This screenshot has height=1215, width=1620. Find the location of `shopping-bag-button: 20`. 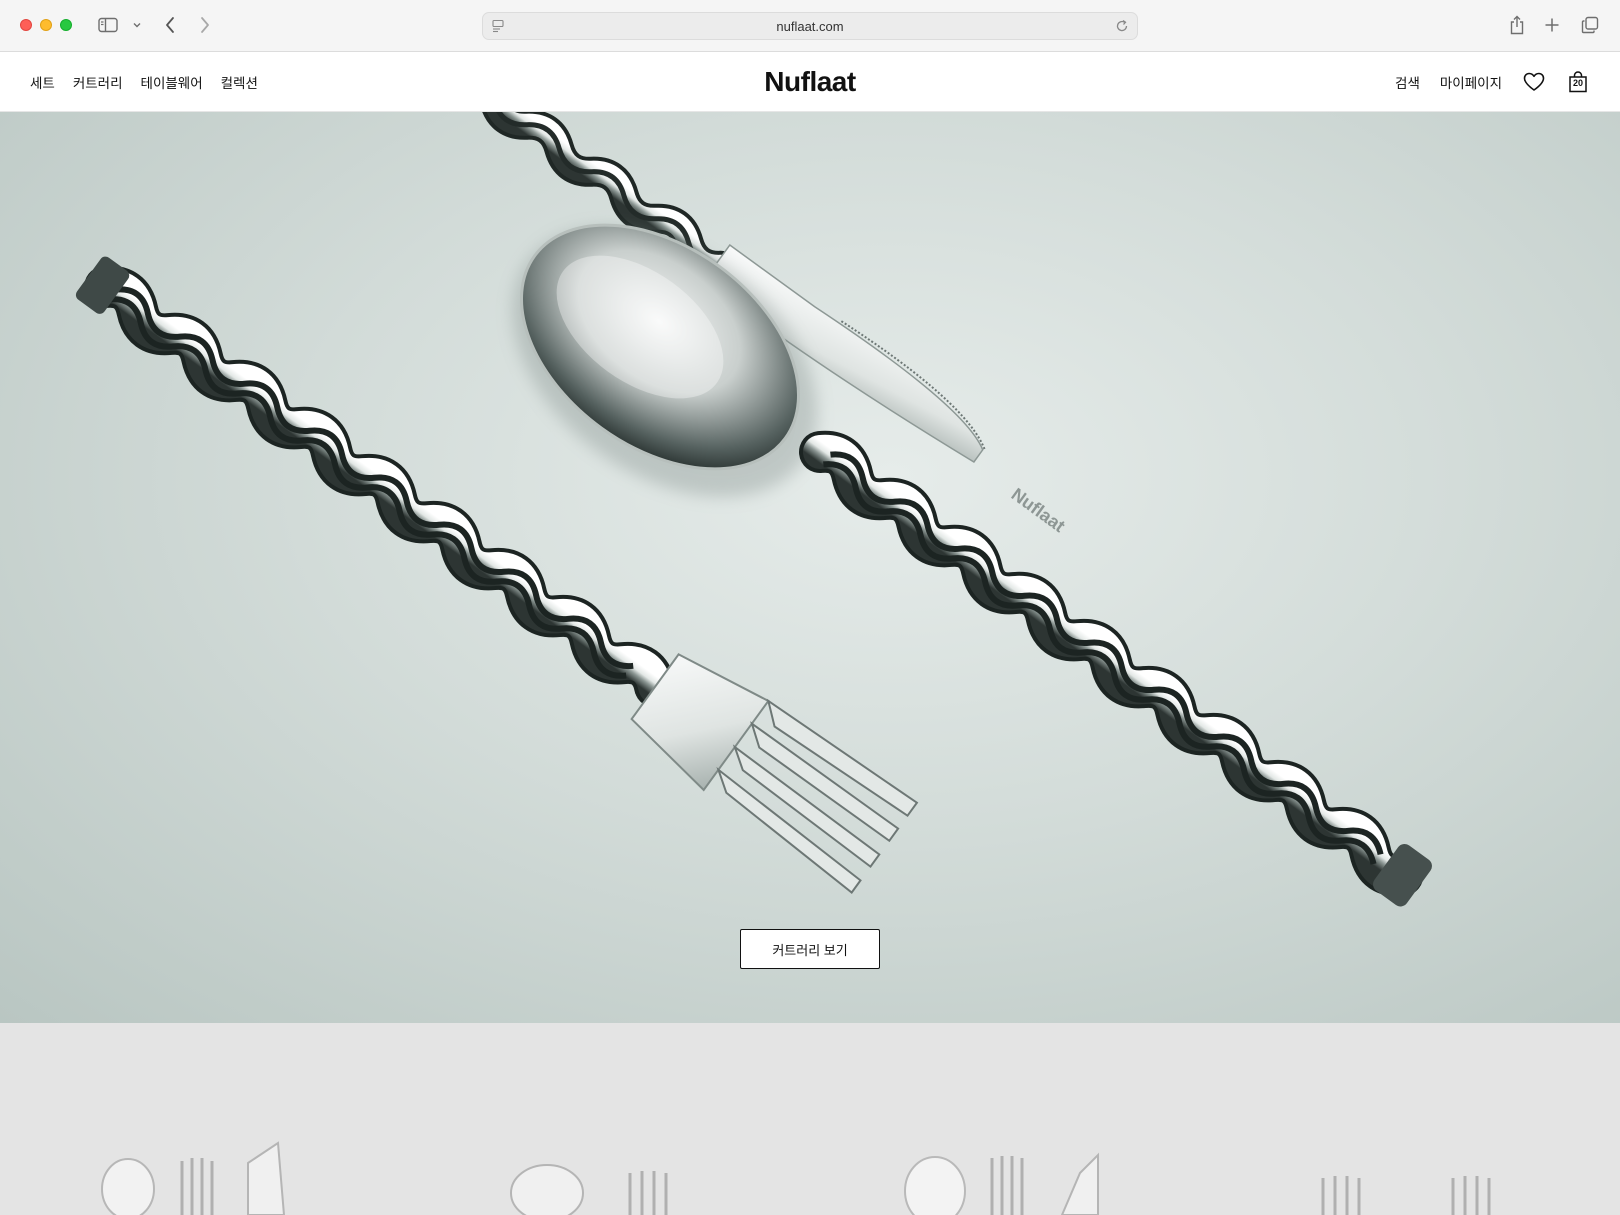

shopping-bag-button: 20 is located at coordinates (1578, 82).